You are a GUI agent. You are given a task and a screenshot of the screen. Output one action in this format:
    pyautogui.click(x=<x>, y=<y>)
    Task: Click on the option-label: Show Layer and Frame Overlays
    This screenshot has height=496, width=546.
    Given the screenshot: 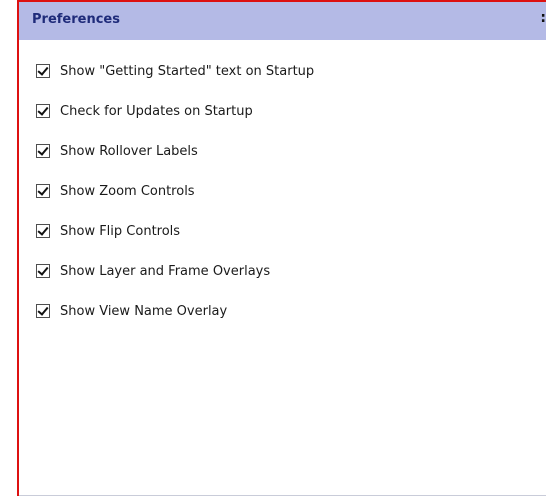 What is the action you would take?
    pyautogui.click(x=165, y=271)
    